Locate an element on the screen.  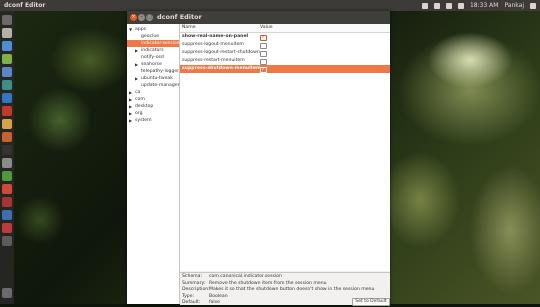
key-row-suppress-restart-menuitem: suppress-restart-menuitem is located at coordinates (285, 61).